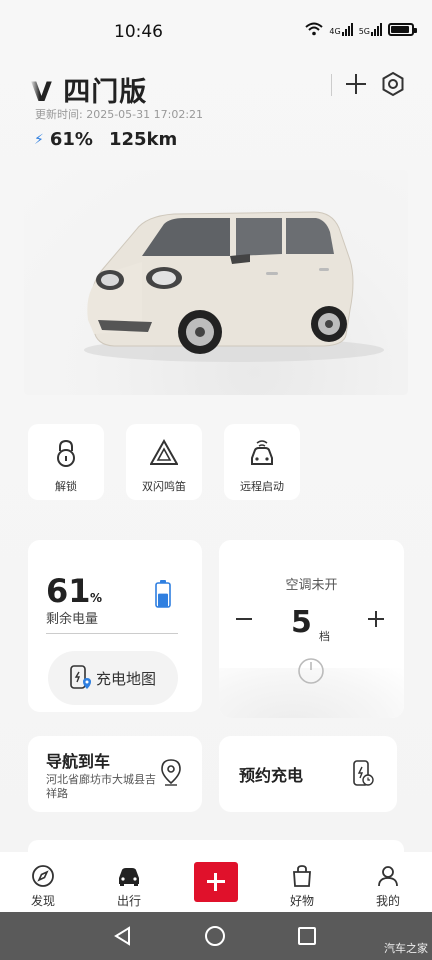 The image size is (432, 960). I want to click on back-icon, so click(123, 936).